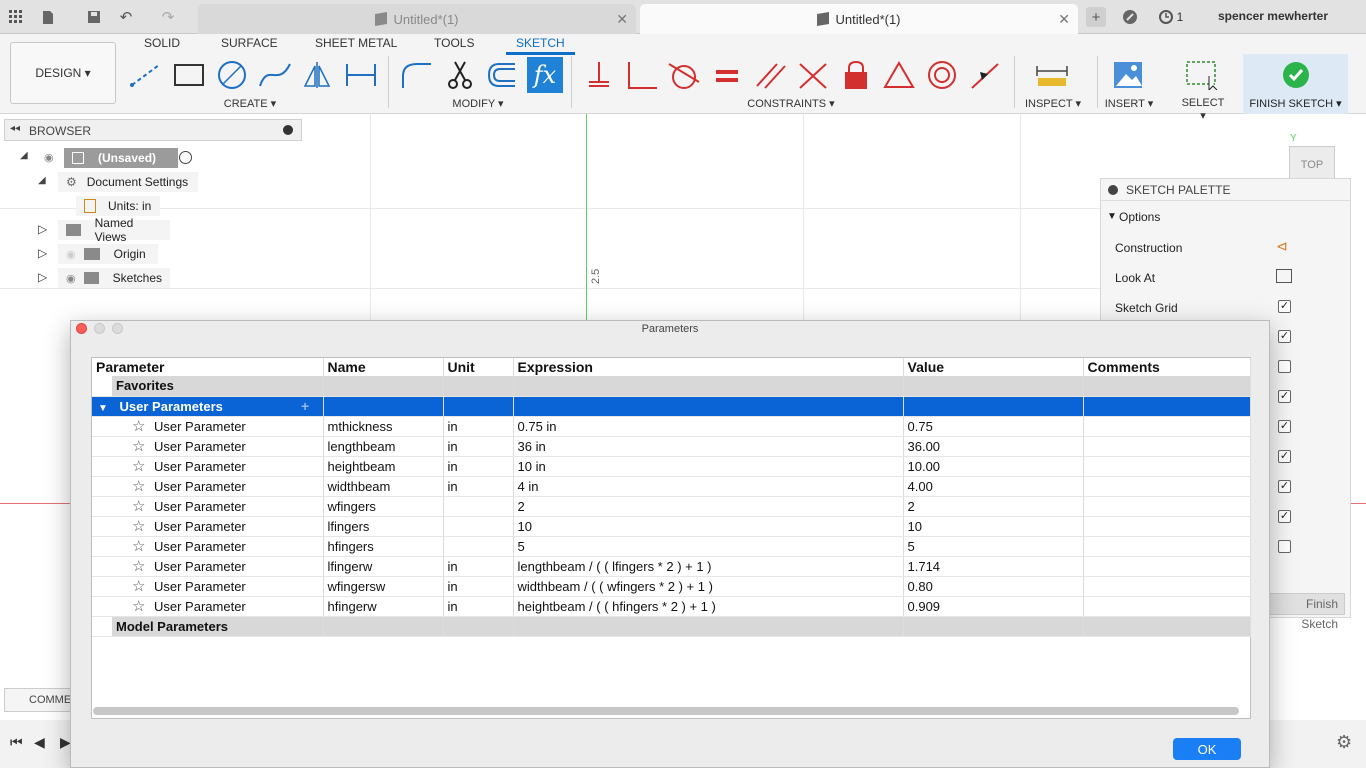 The width and height of the screenshot is (1366, 768). Describe the element at coordinates (81, 328) in the screenshot. I see `window-close-icon` at that location.